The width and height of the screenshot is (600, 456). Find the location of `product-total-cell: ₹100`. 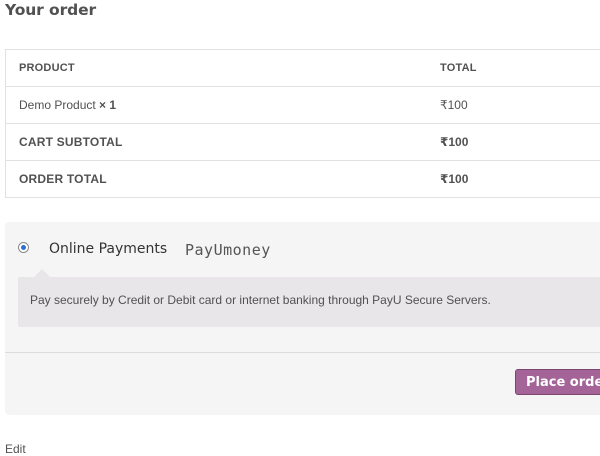

product-total-cell: ₹100 is located at coordinates (518, 105).